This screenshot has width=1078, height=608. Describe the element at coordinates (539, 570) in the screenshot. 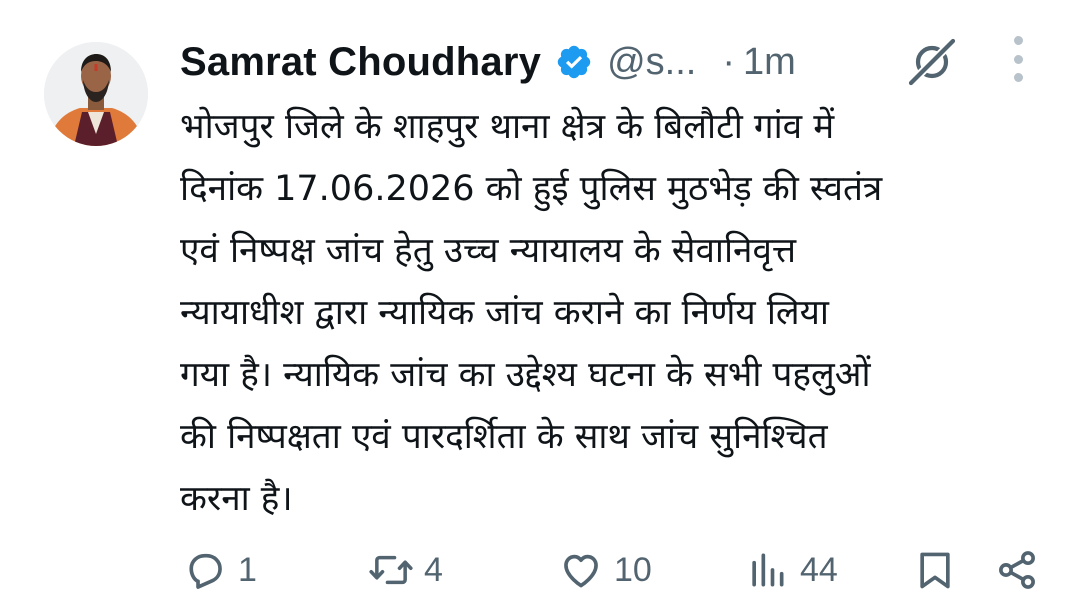

I see `tweet-action-bar: 1 4 10 44` at that location.